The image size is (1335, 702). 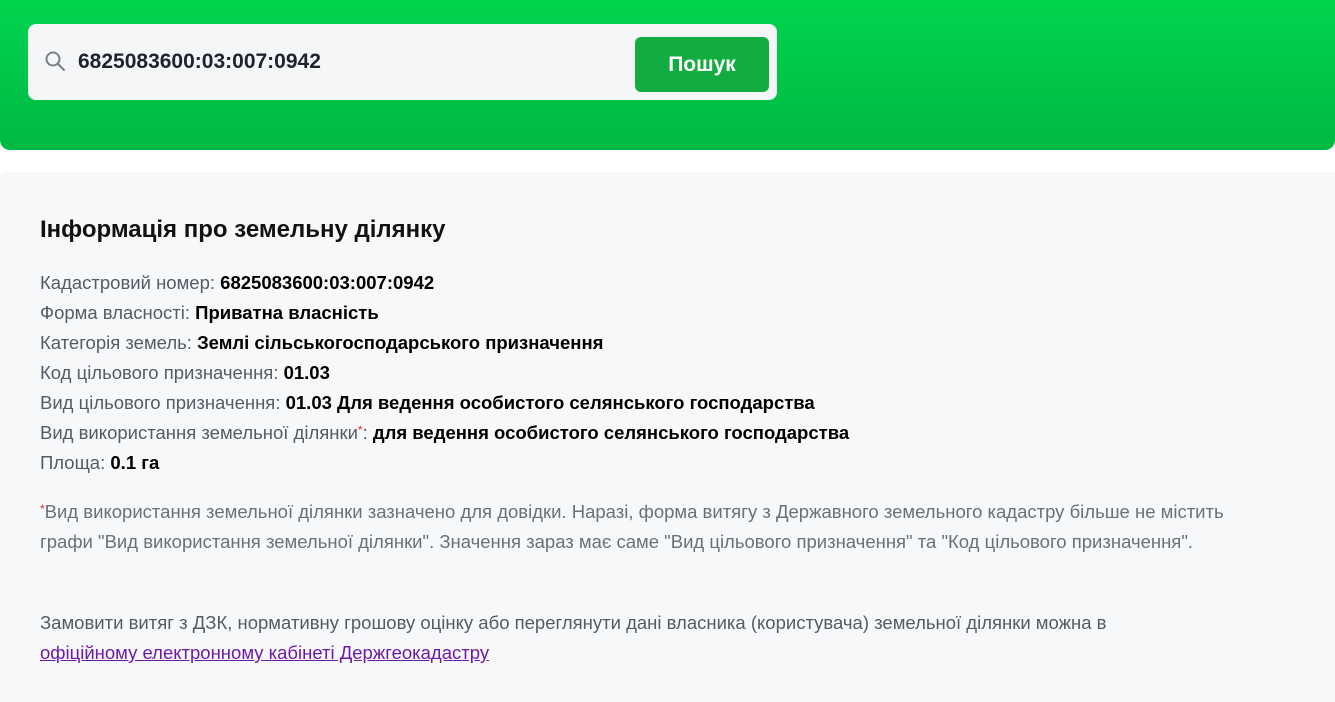 What do you see at coordinates (444, 463) in the screenshot?
I see `info-row-area: Площа: 0.1 га` at bounding box center [444, 463].